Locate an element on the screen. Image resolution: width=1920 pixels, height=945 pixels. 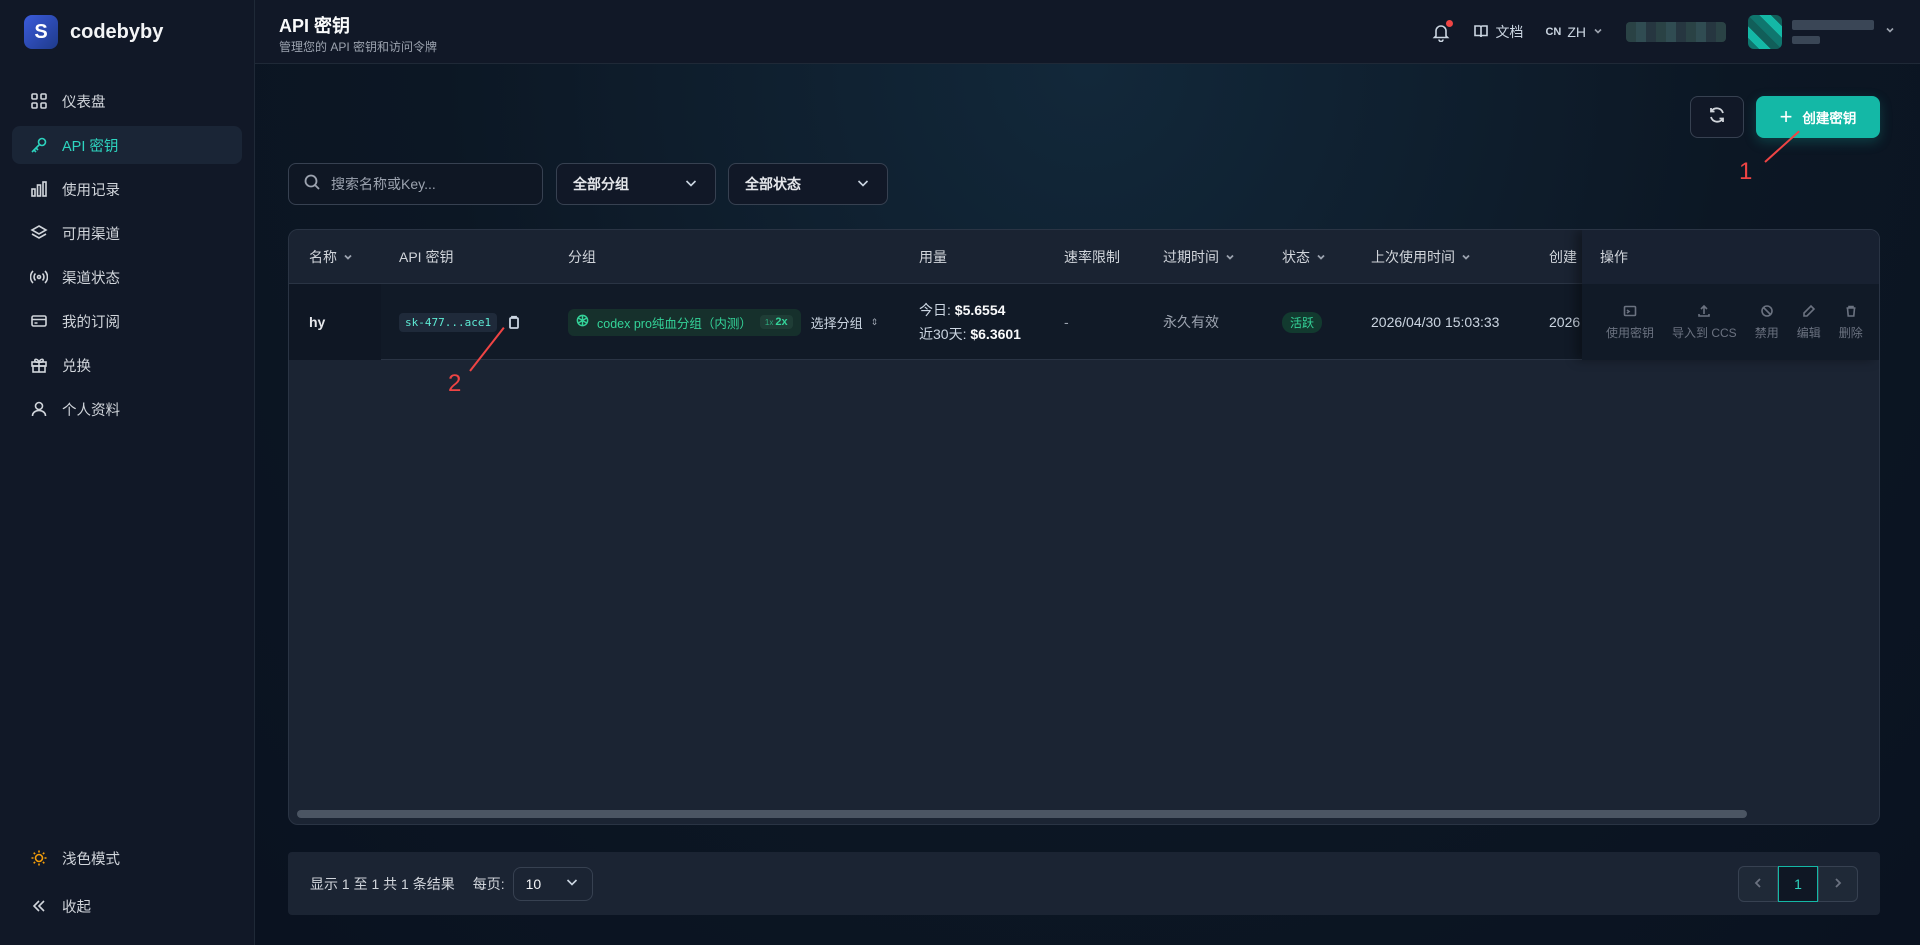
collapse-sidebar-button: 收起 is located at coordinates (127, 906).